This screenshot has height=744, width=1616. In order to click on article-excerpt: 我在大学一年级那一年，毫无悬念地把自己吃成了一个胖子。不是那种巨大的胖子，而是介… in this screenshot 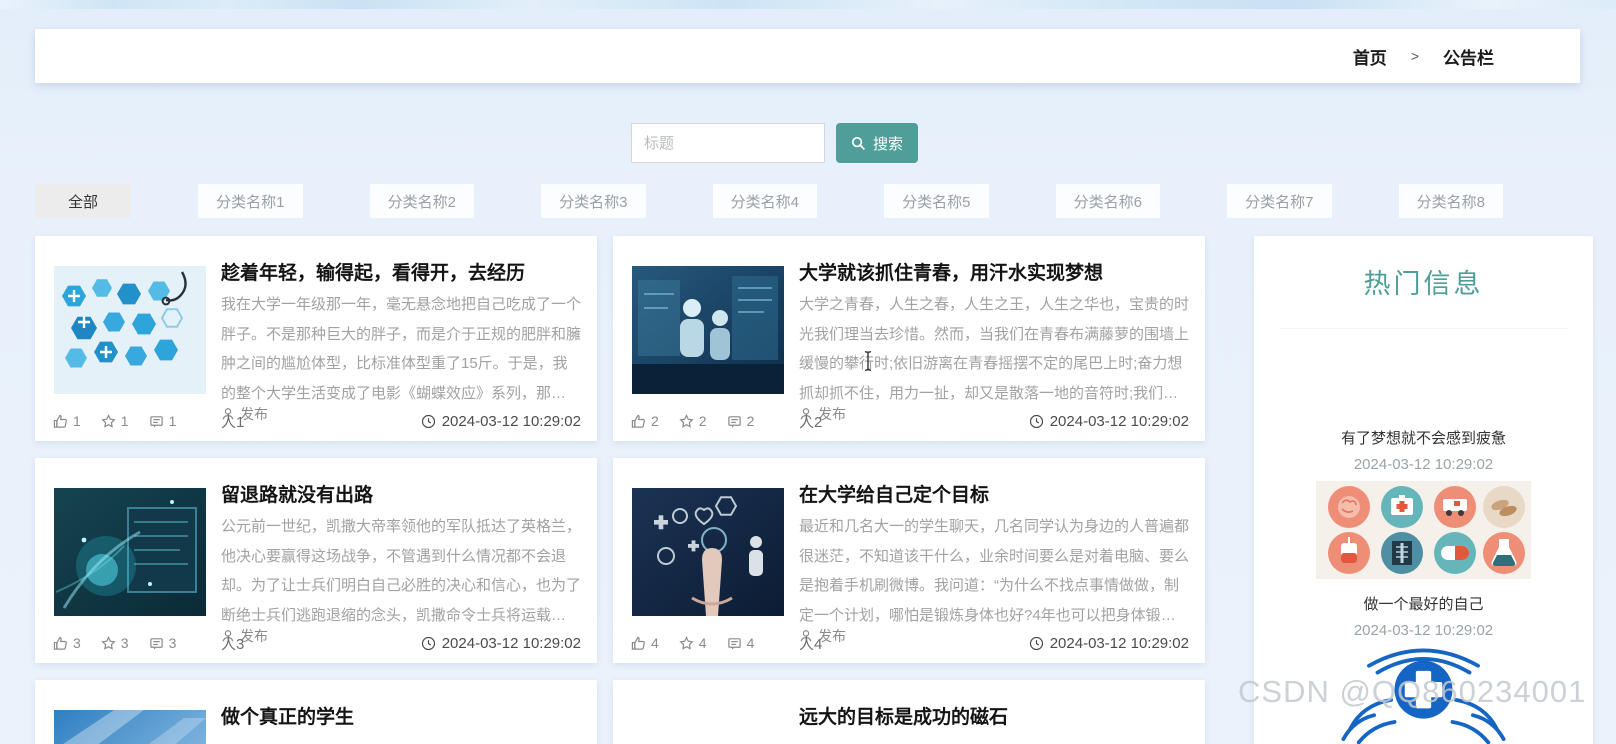, I will do `click(401, 349)`.